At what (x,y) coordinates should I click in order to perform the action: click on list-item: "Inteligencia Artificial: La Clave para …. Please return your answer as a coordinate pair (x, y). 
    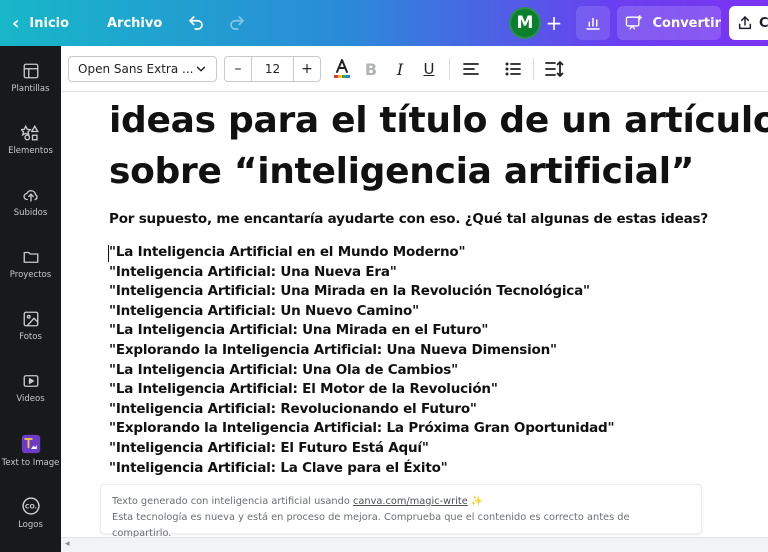
    Looking at the image, I should click on (278, 467).